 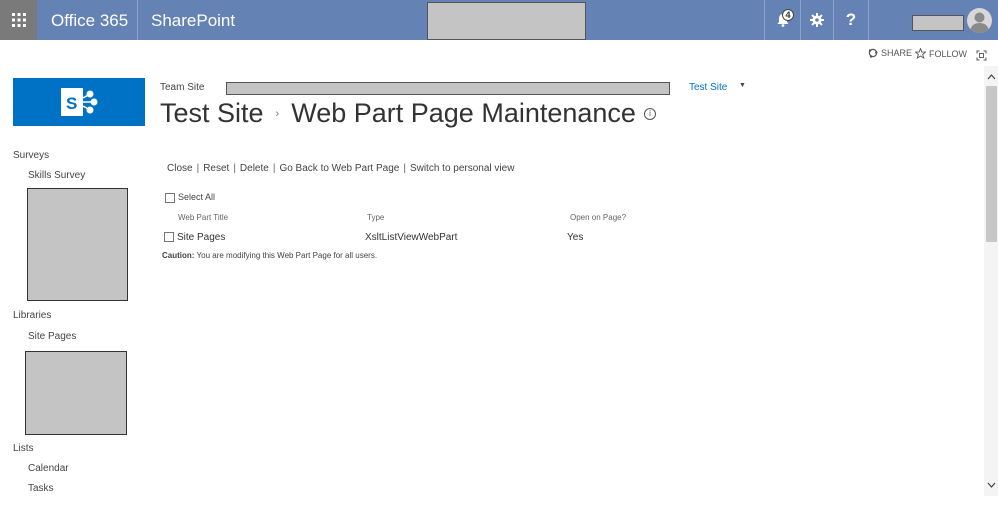 What do you see at coordinates (71, 103) in the screenshot?
I see `svg-text: S` at bounding box center [71, 103].